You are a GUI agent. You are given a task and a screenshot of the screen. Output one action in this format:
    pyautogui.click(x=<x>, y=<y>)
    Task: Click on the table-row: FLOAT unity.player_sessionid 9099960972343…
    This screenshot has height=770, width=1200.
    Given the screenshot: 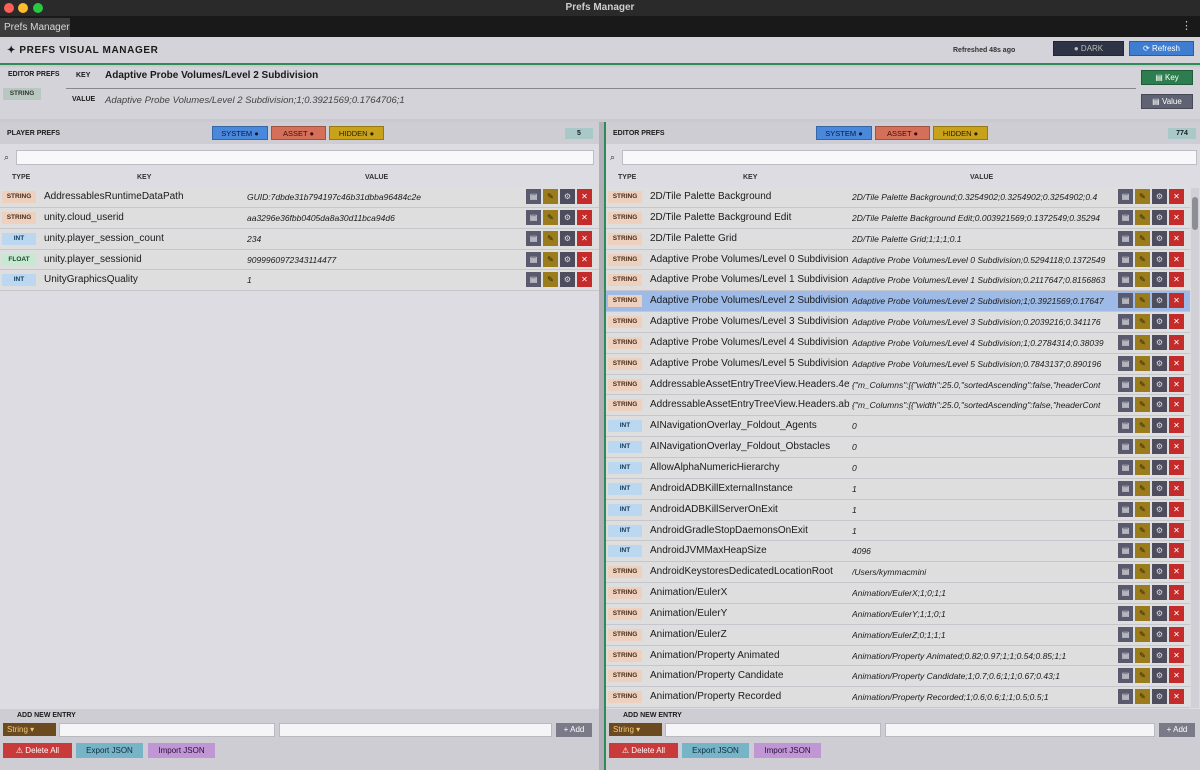 What is the action you would take?
    pyautogui.click(x=299, y=260)
    